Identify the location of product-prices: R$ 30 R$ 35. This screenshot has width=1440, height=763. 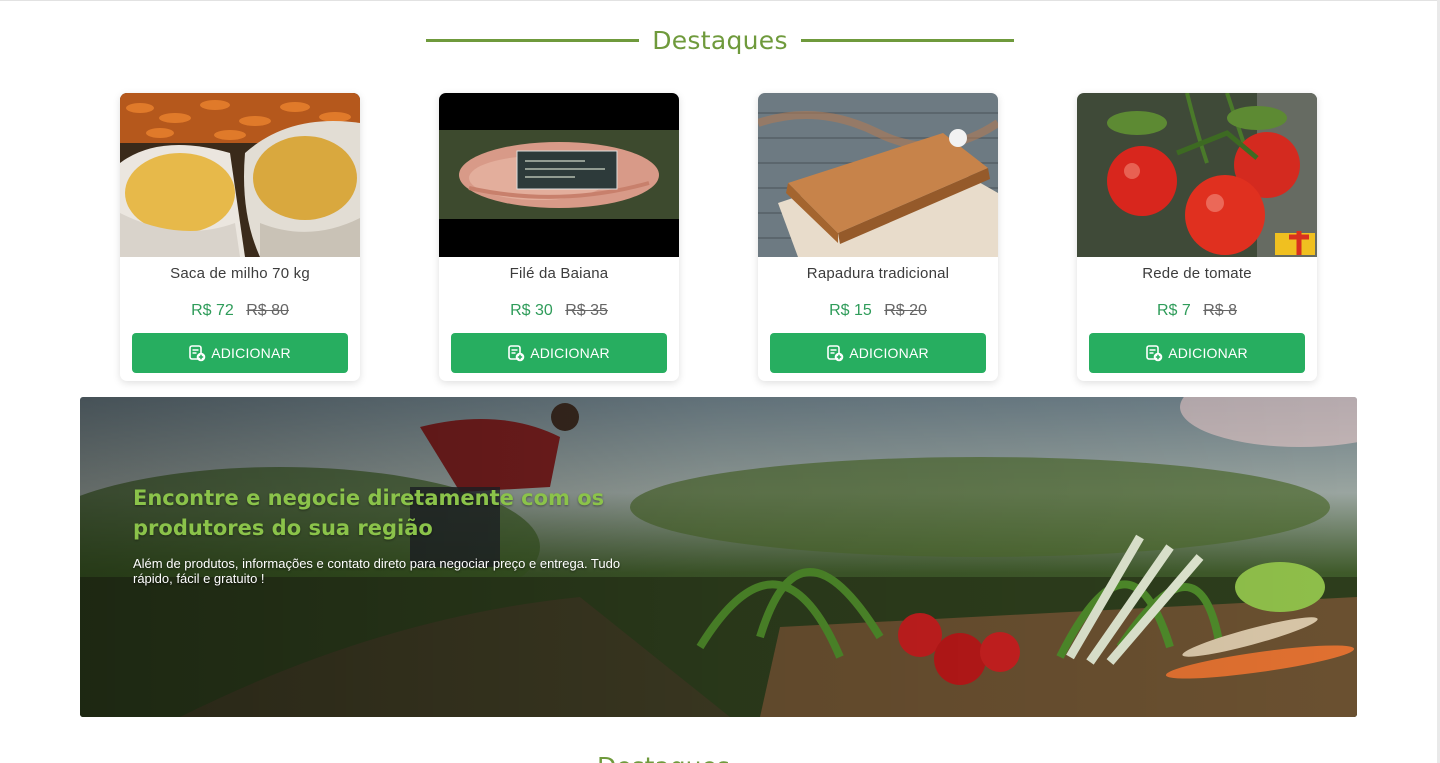
(559, 311).